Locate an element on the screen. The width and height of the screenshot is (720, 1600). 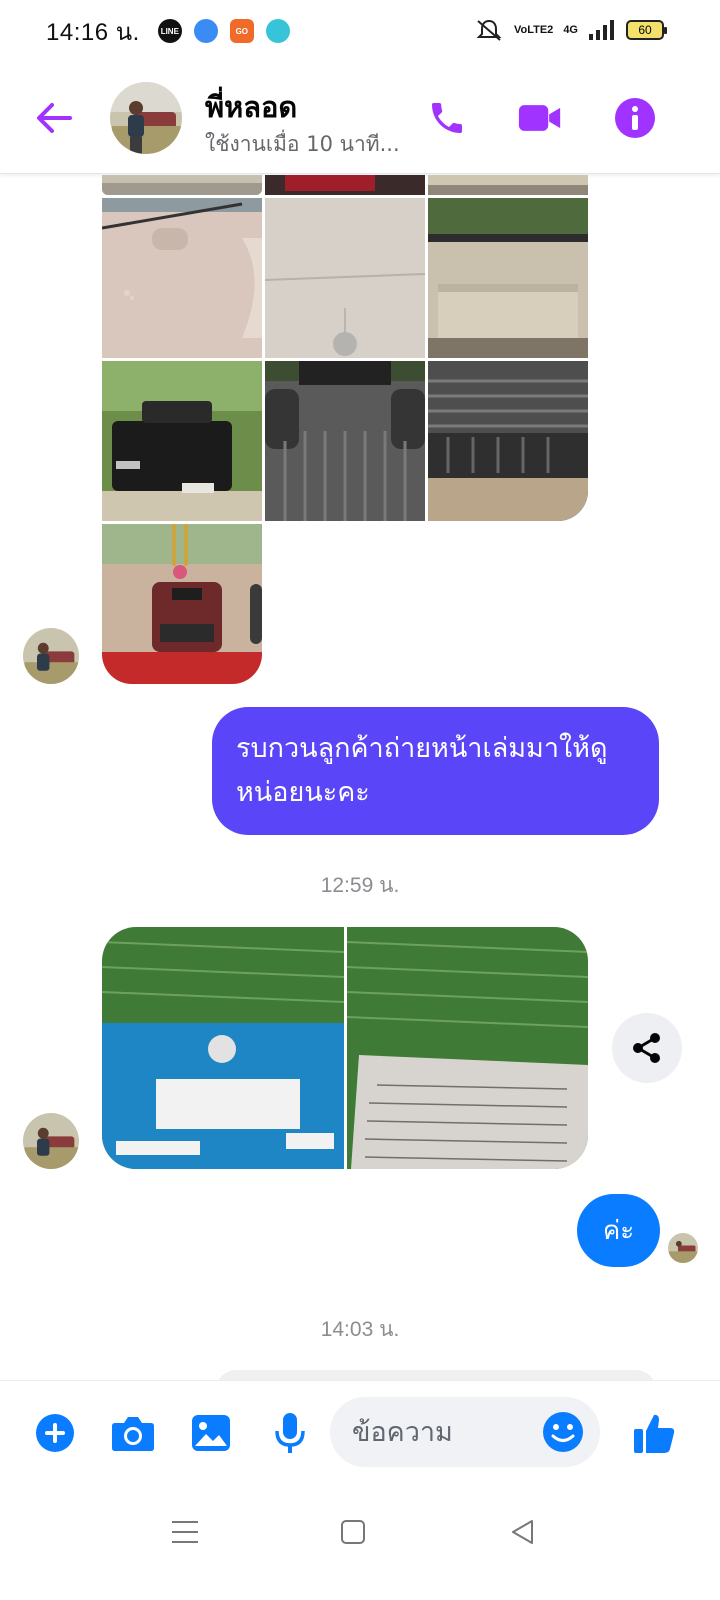
info-icon is located at coordinates (635, 118).